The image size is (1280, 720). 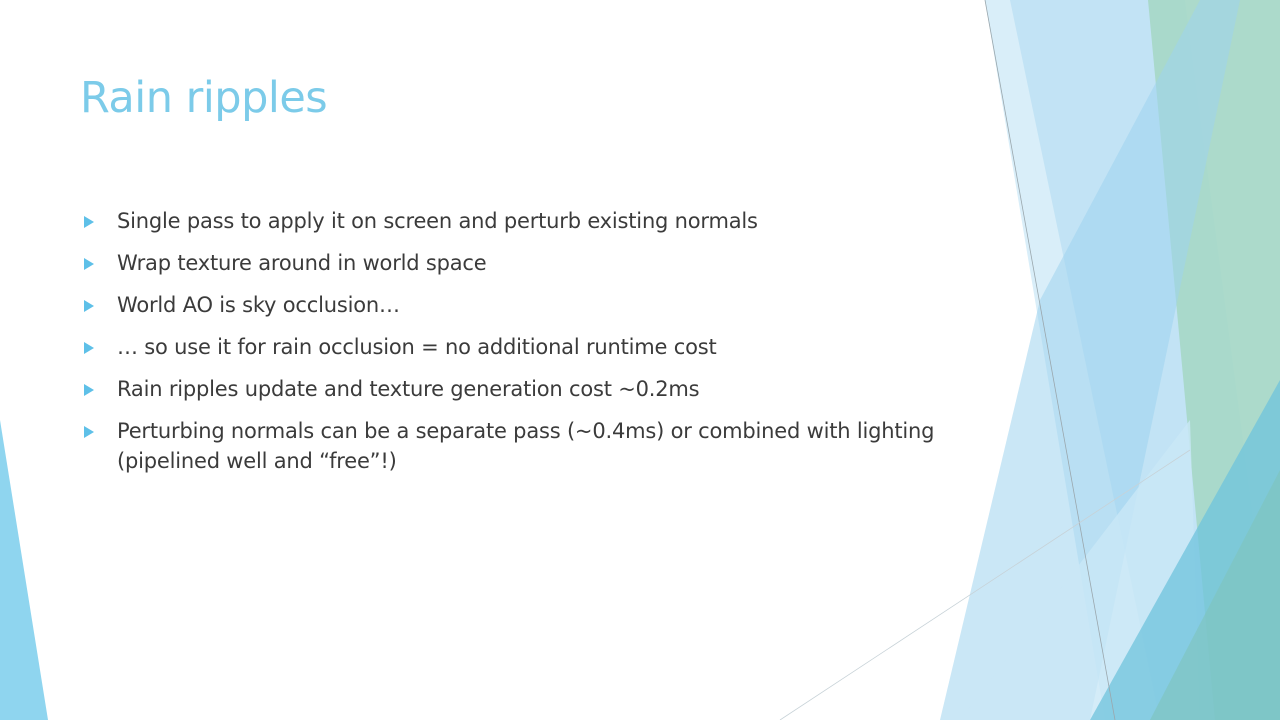 I want to click on left-accent-shape, so click(x=24, y=570).